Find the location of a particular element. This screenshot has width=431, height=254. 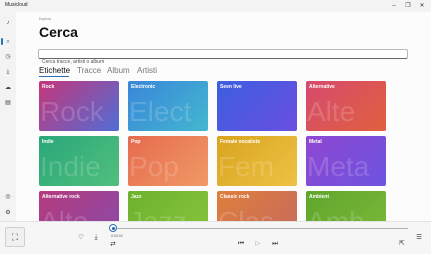

genre-tile-ambient: Amb Ambient is located at coordinates (346, 206).